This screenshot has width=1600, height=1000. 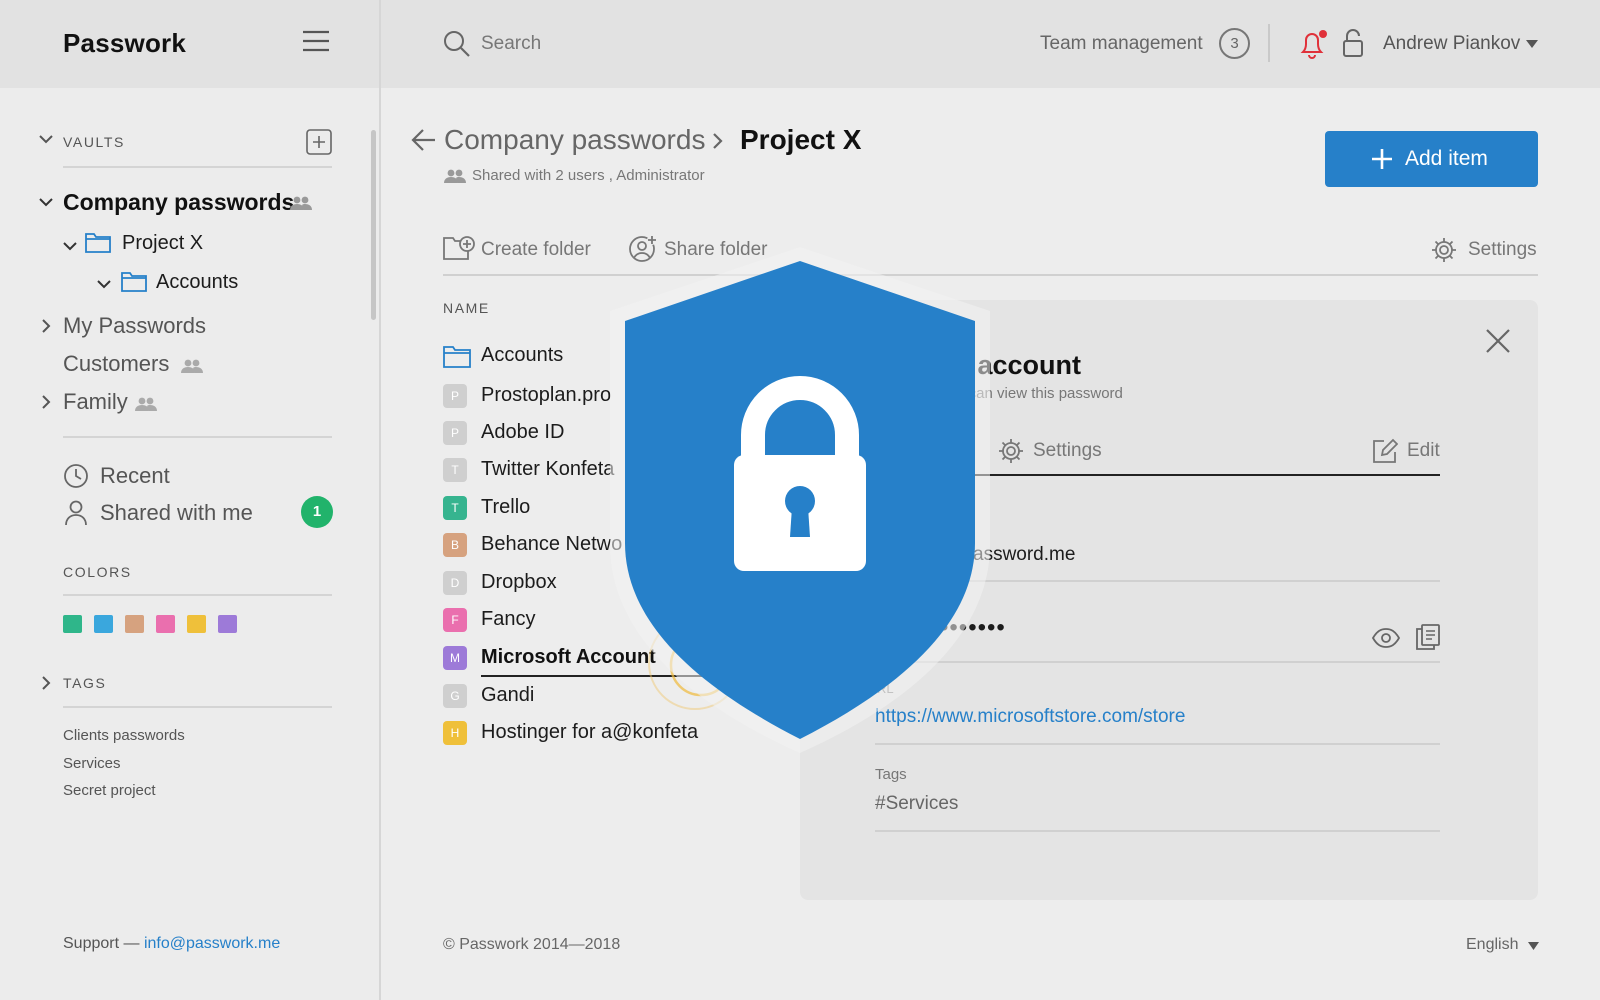 I want to click on tag-item: Clients passwords, so click(x=124, y=735).